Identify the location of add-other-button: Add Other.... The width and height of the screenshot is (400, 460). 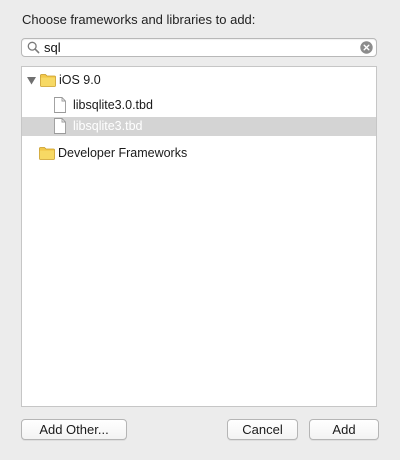
(74, 429).